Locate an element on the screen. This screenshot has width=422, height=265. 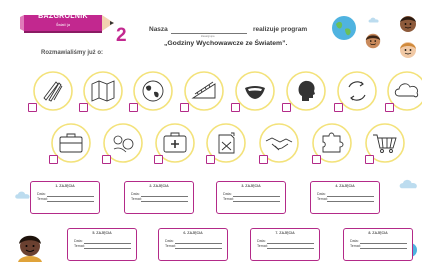
globe-icon is located at coordinates (153, 91).